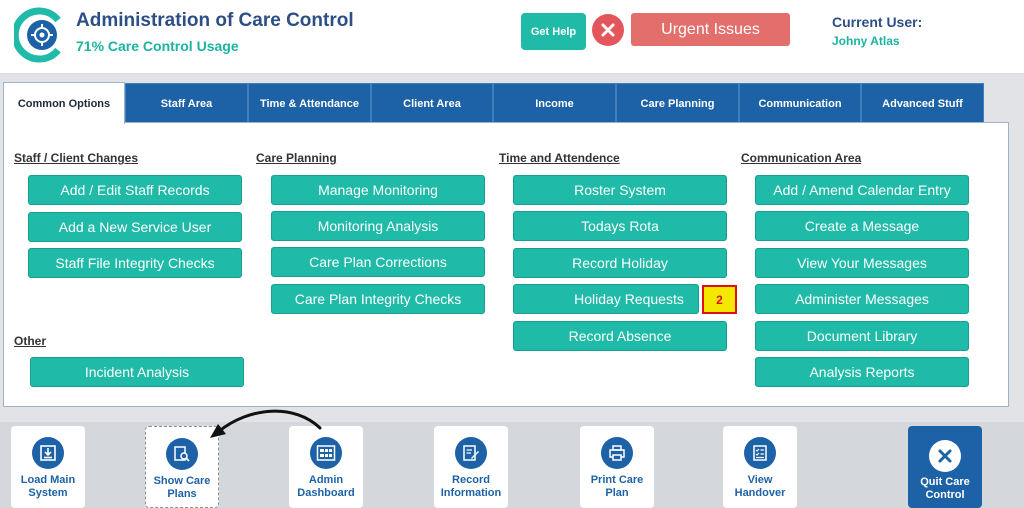 The width and height of the screenshot is (1024, 508). What do you see at coordinates (620, 190) in the screenshot?
I see `roster-system-button: Roster System` at bounding box center [620, 190].